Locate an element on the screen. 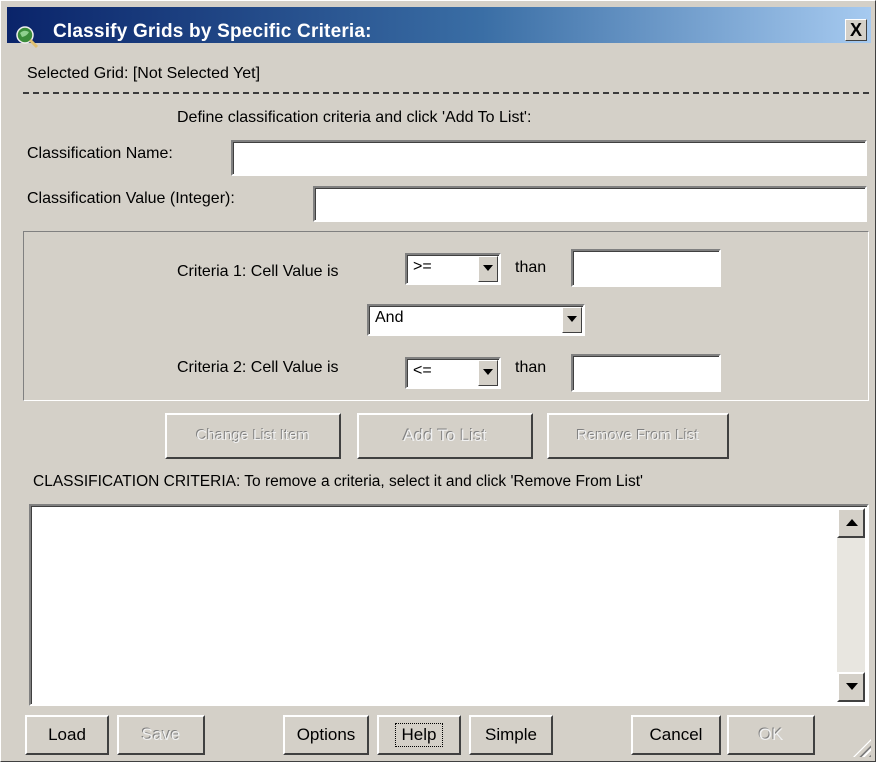 This screenshot has height=762, width=876. globe-magnifier-icon is located at coordinates (27, 37).